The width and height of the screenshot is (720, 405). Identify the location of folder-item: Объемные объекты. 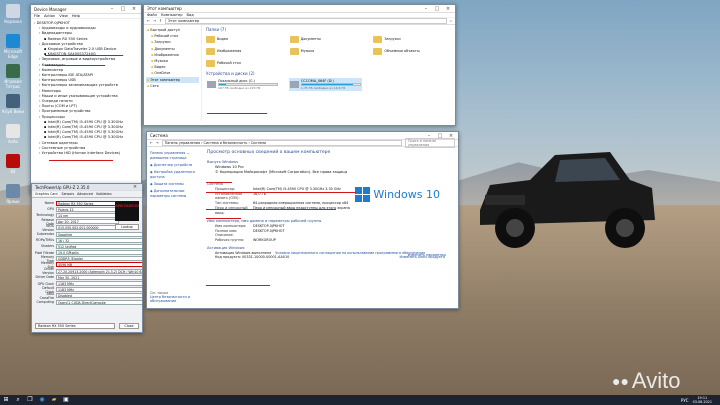
(412, 51).